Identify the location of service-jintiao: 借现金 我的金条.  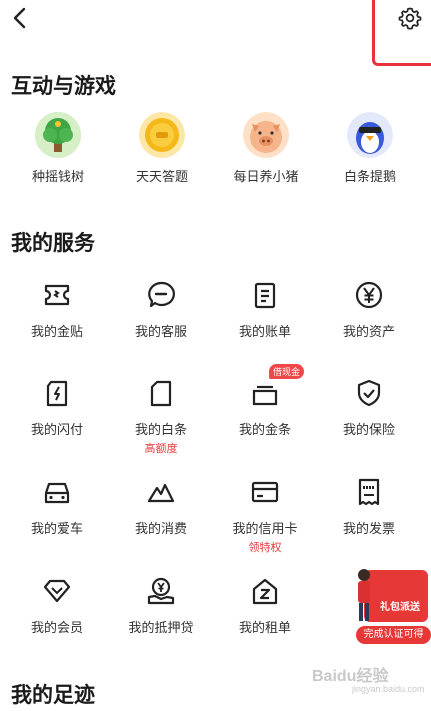
(265, 401).